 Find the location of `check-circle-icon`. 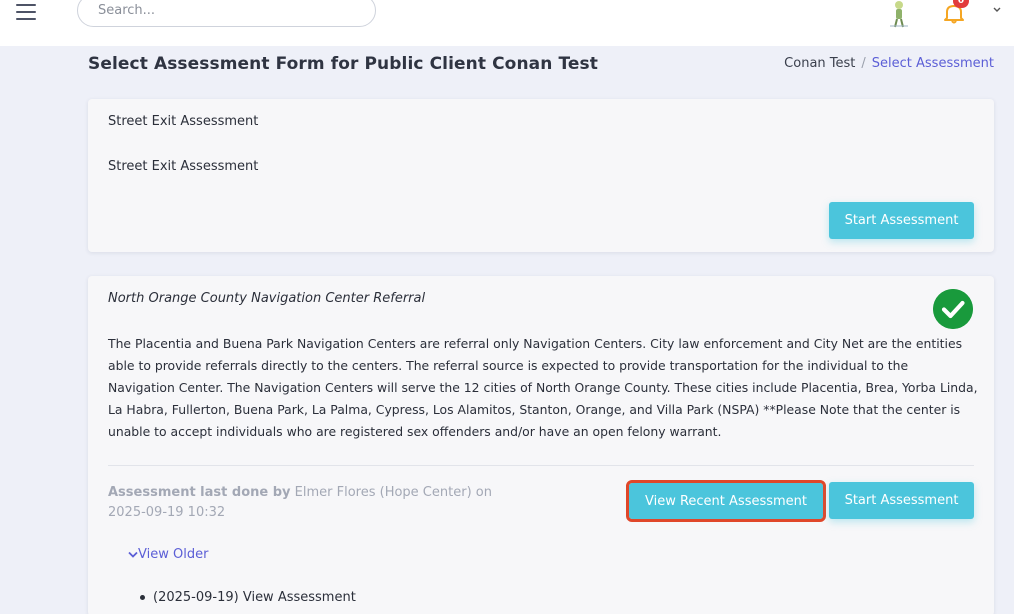

check-circle-icon is located at coordinates (953, 309).